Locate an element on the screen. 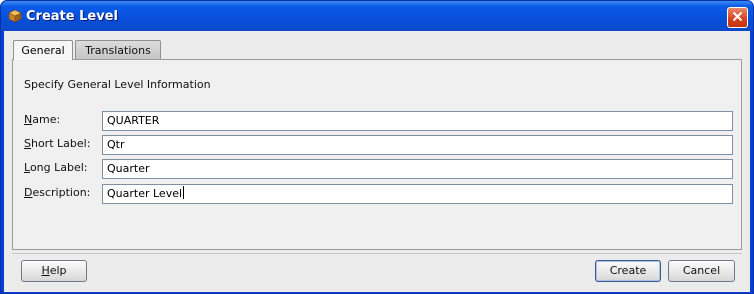 The height and width of the screenshot is (294, 754). long-label-row: Long Label: Quarter is located at coordinates (381, 169).